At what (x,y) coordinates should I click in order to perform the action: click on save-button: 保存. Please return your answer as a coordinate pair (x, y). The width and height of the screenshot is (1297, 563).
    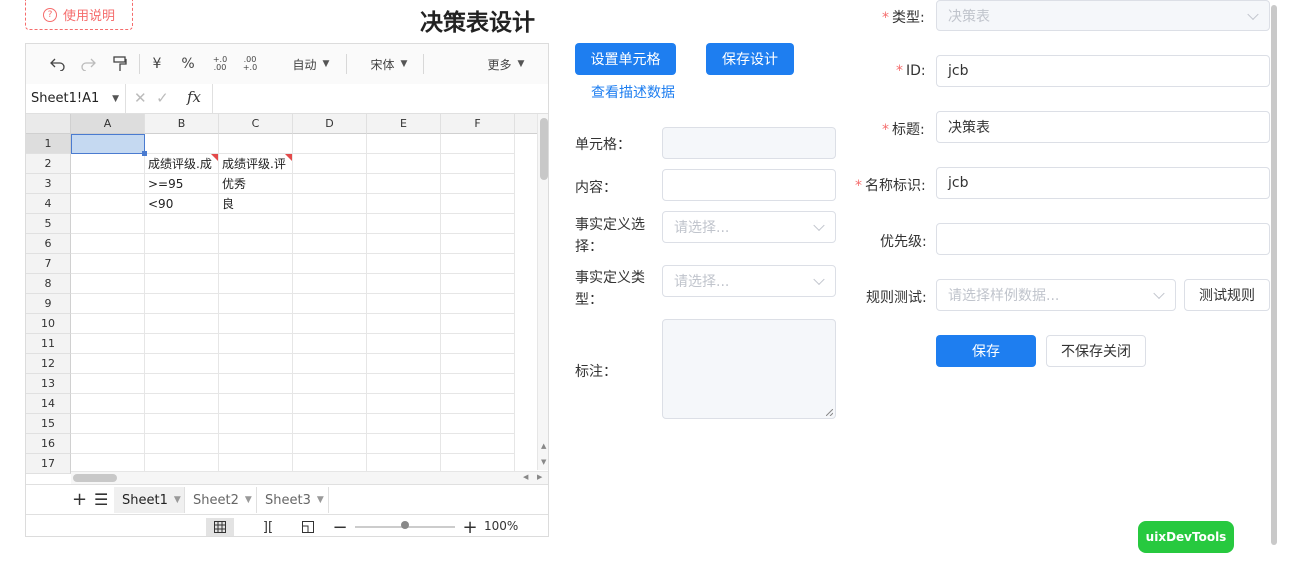
    Looking at the image, I should click on (986, 351).